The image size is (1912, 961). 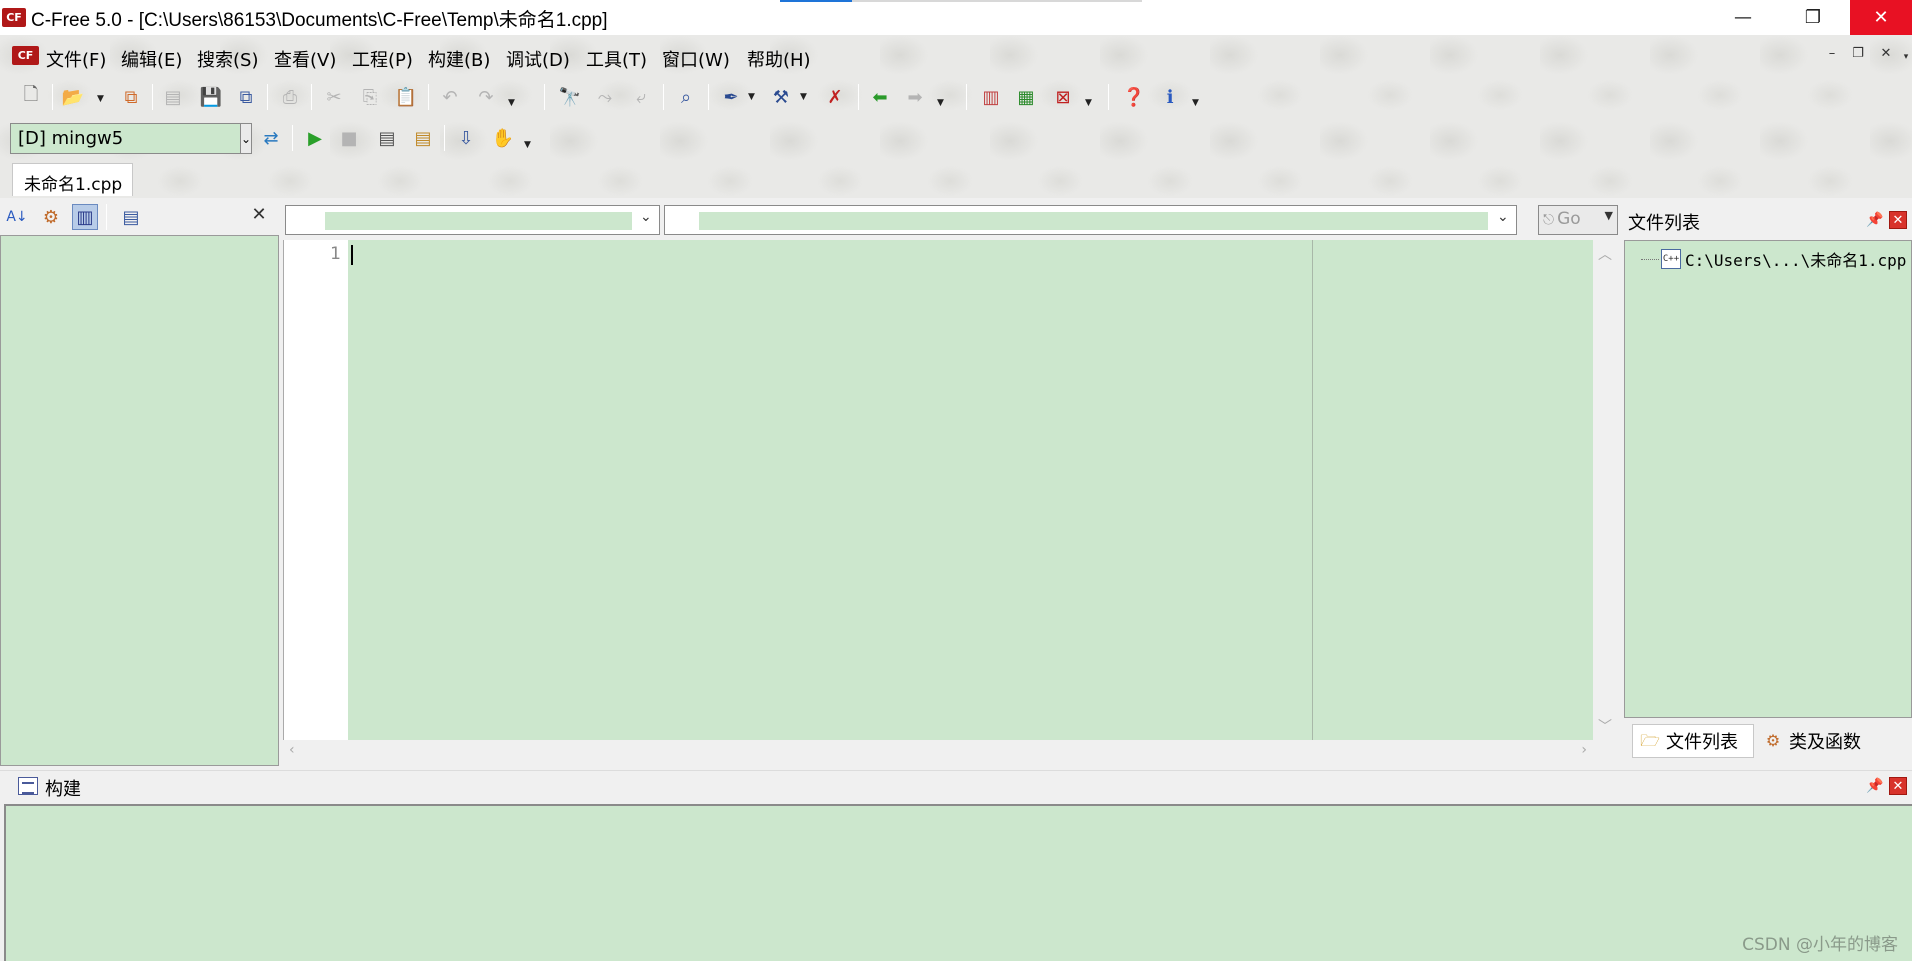 I want to click on function-combo: ⌄, so click(x=1090, y=220).